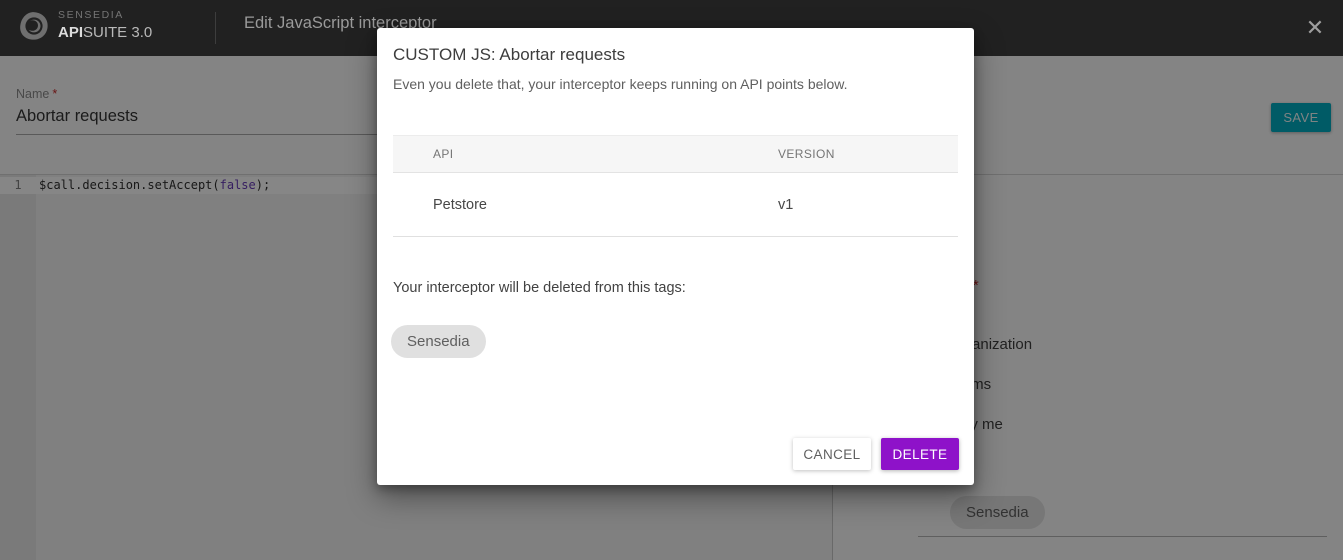 This screenshot has width=1343, height=560. Describe the element at coordinates (920, 454) in the screenshot. I see `delete-button: DELETE` at that location.